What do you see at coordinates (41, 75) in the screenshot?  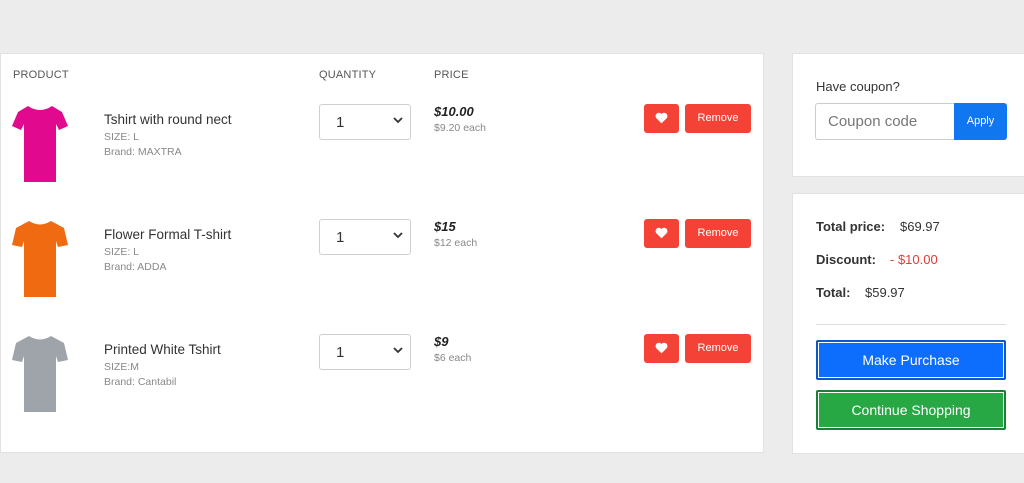 I see `product-column-header: PRODUCT` at bounding box center [41, 75].